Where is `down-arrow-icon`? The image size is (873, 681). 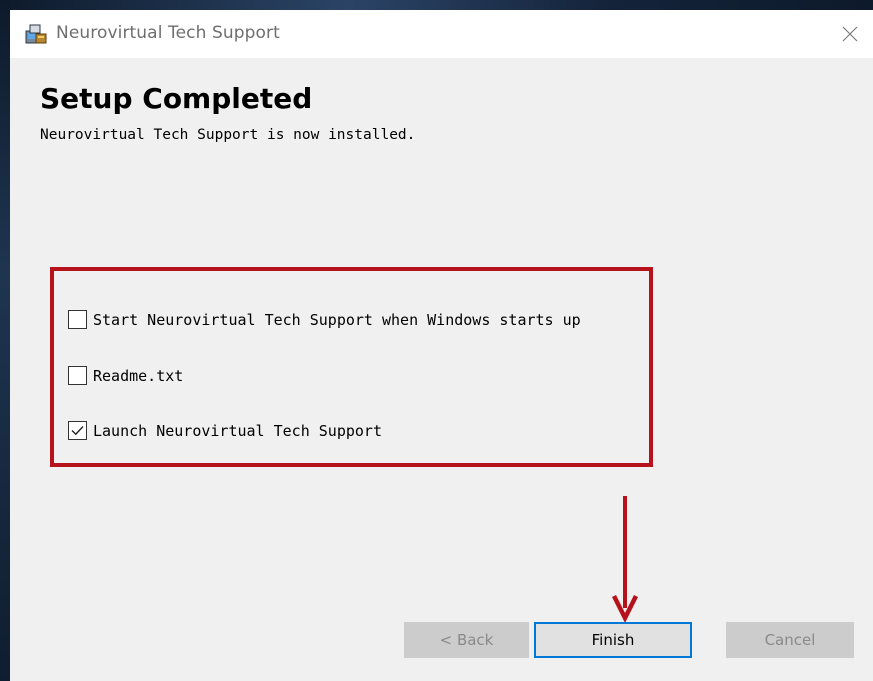 down-arrow-icon is located at coordinates (625, 559).